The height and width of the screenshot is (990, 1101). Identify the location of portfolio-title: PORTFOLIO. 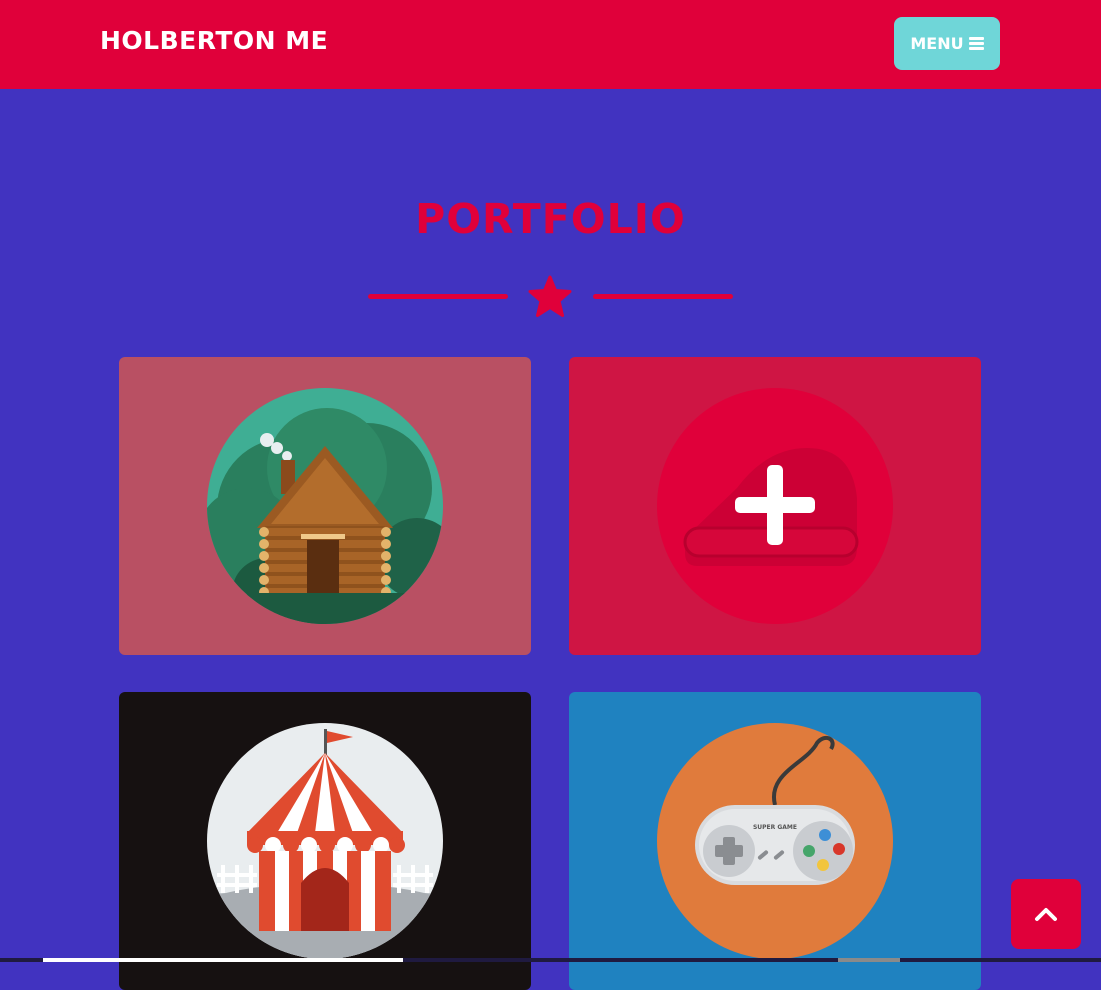
(550, 219).